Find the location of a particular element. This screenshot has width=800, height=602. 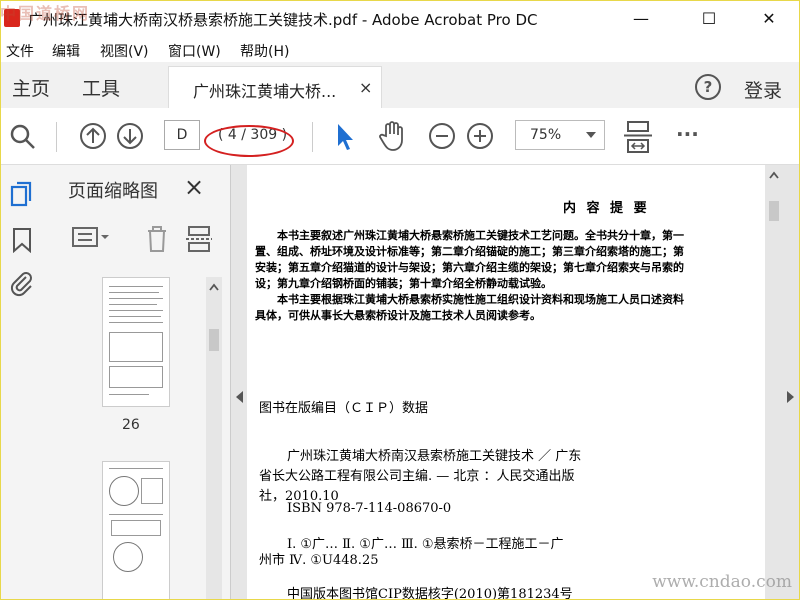

cip-number: 中国版本图书馆CIP数据核字(2010)第181234号 is located at coordinates (430, 594).